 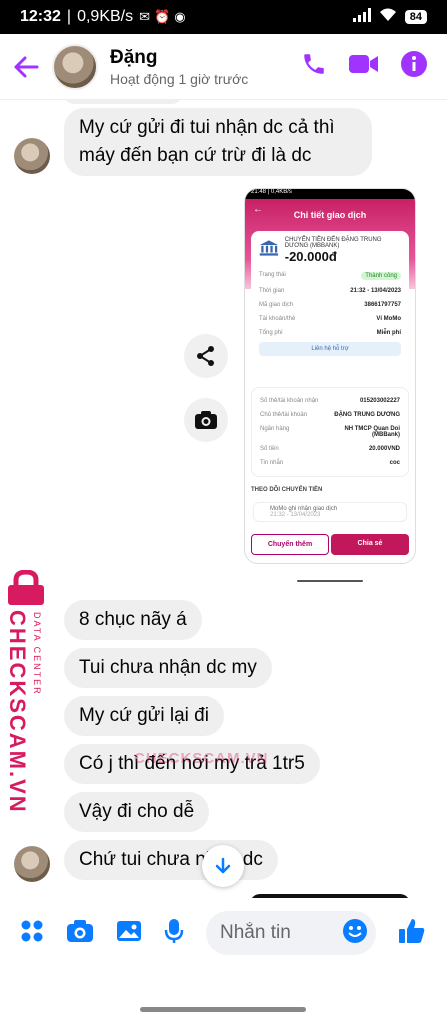 I want to click on share-button, so click(x=206, y=356).